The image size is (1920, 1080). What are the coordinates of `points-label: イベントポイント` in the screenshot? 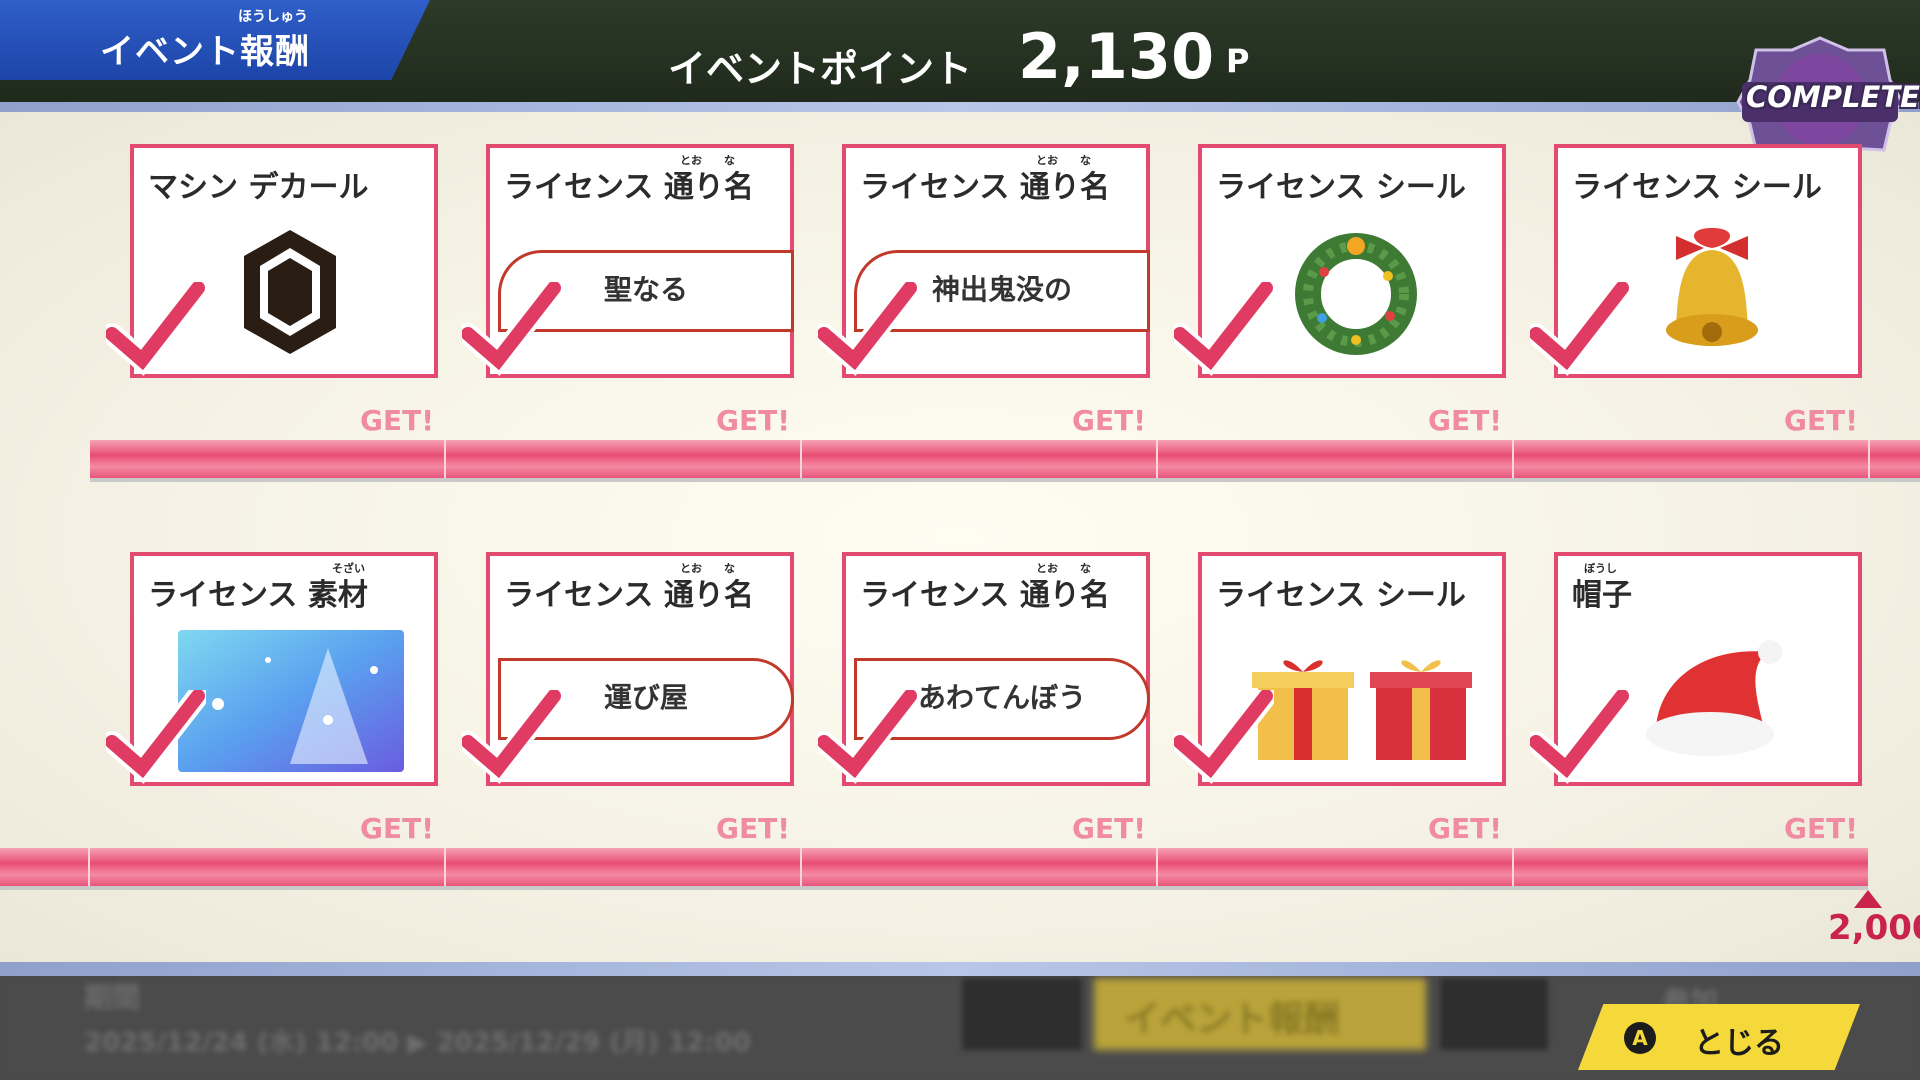 It's located at (820, 69).